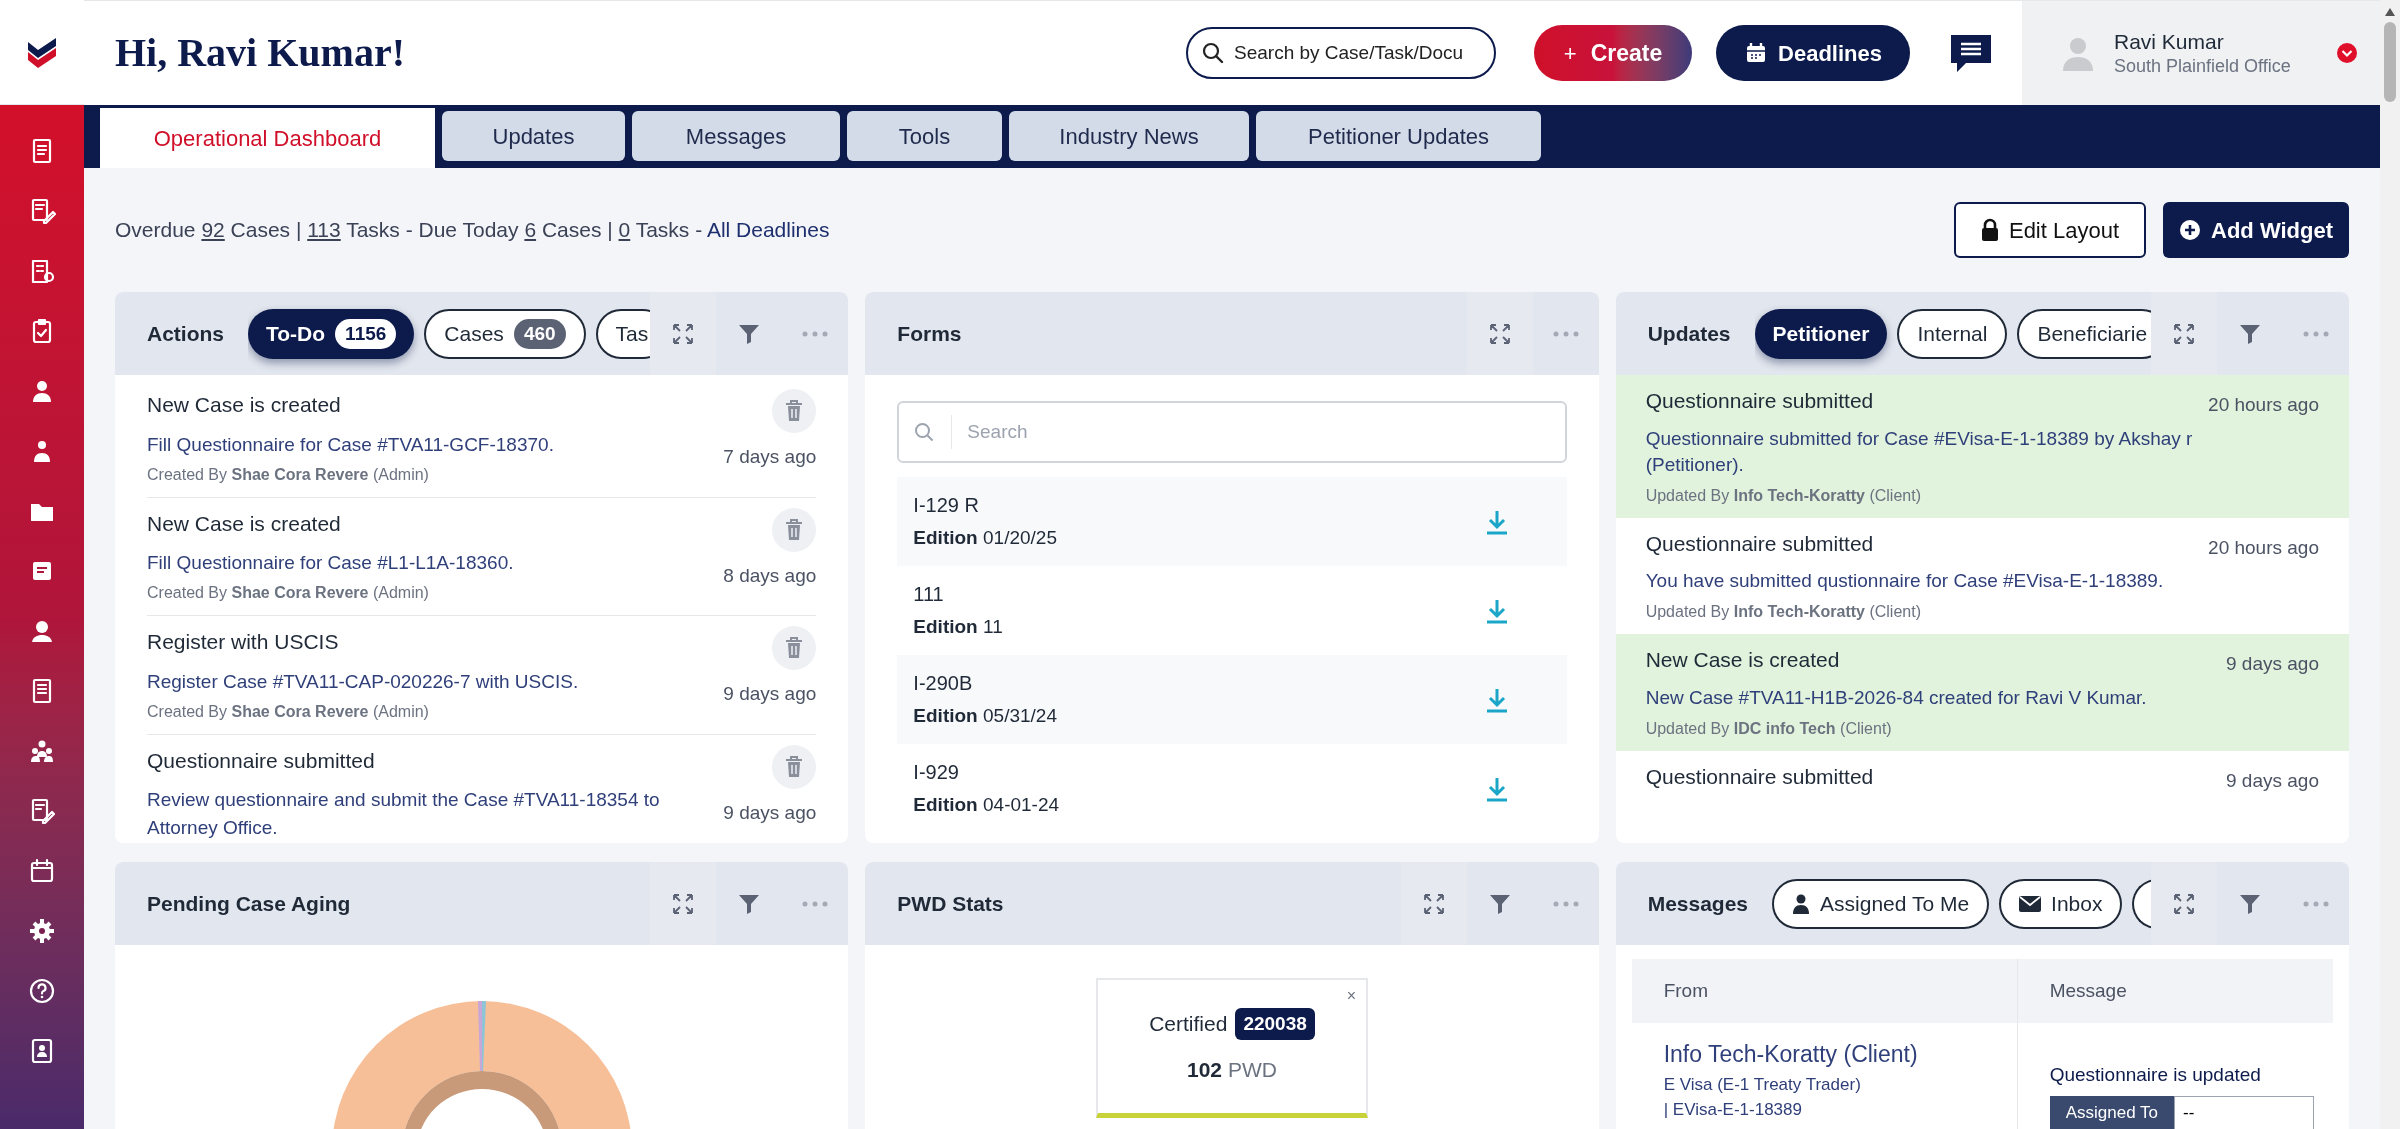 This screenshot has width=2400, height=1129. I want to click on update-title: New Case is created, so click(1743, 660).